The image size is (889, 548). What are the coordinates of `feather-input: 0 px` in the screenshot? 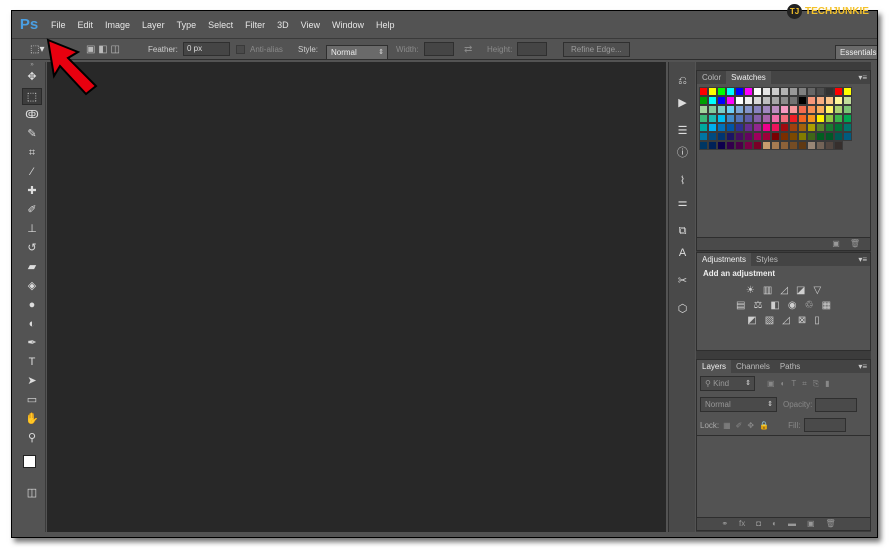 It's located at (206, 49).